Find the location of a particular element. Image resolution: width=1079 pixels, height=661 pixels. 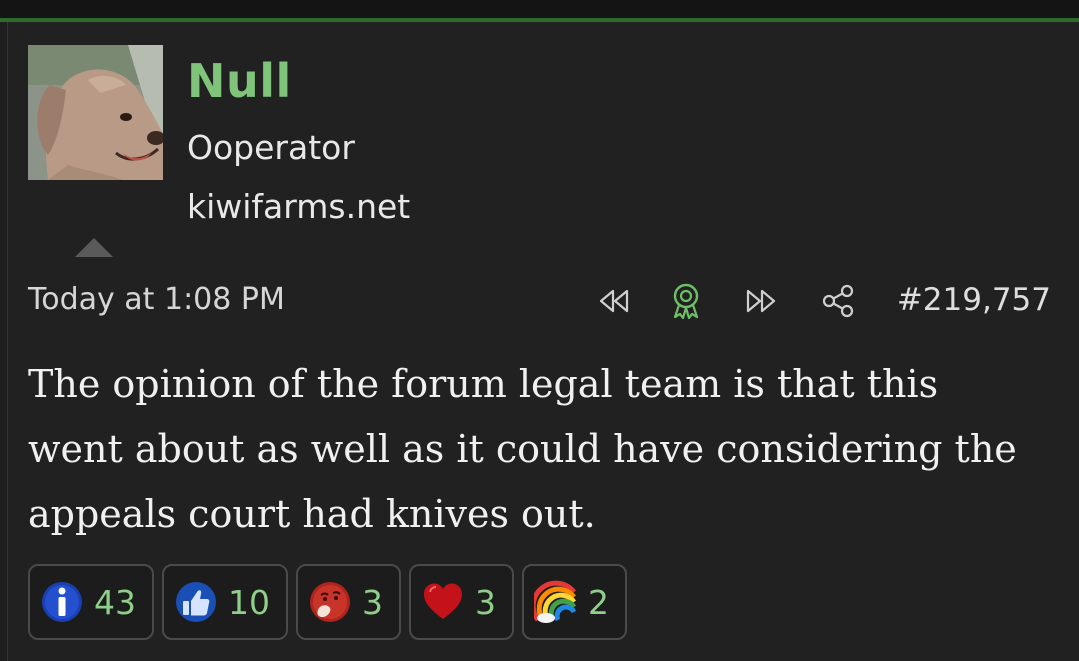

reaction-informative: 43 is located at coordinates (91, 602).